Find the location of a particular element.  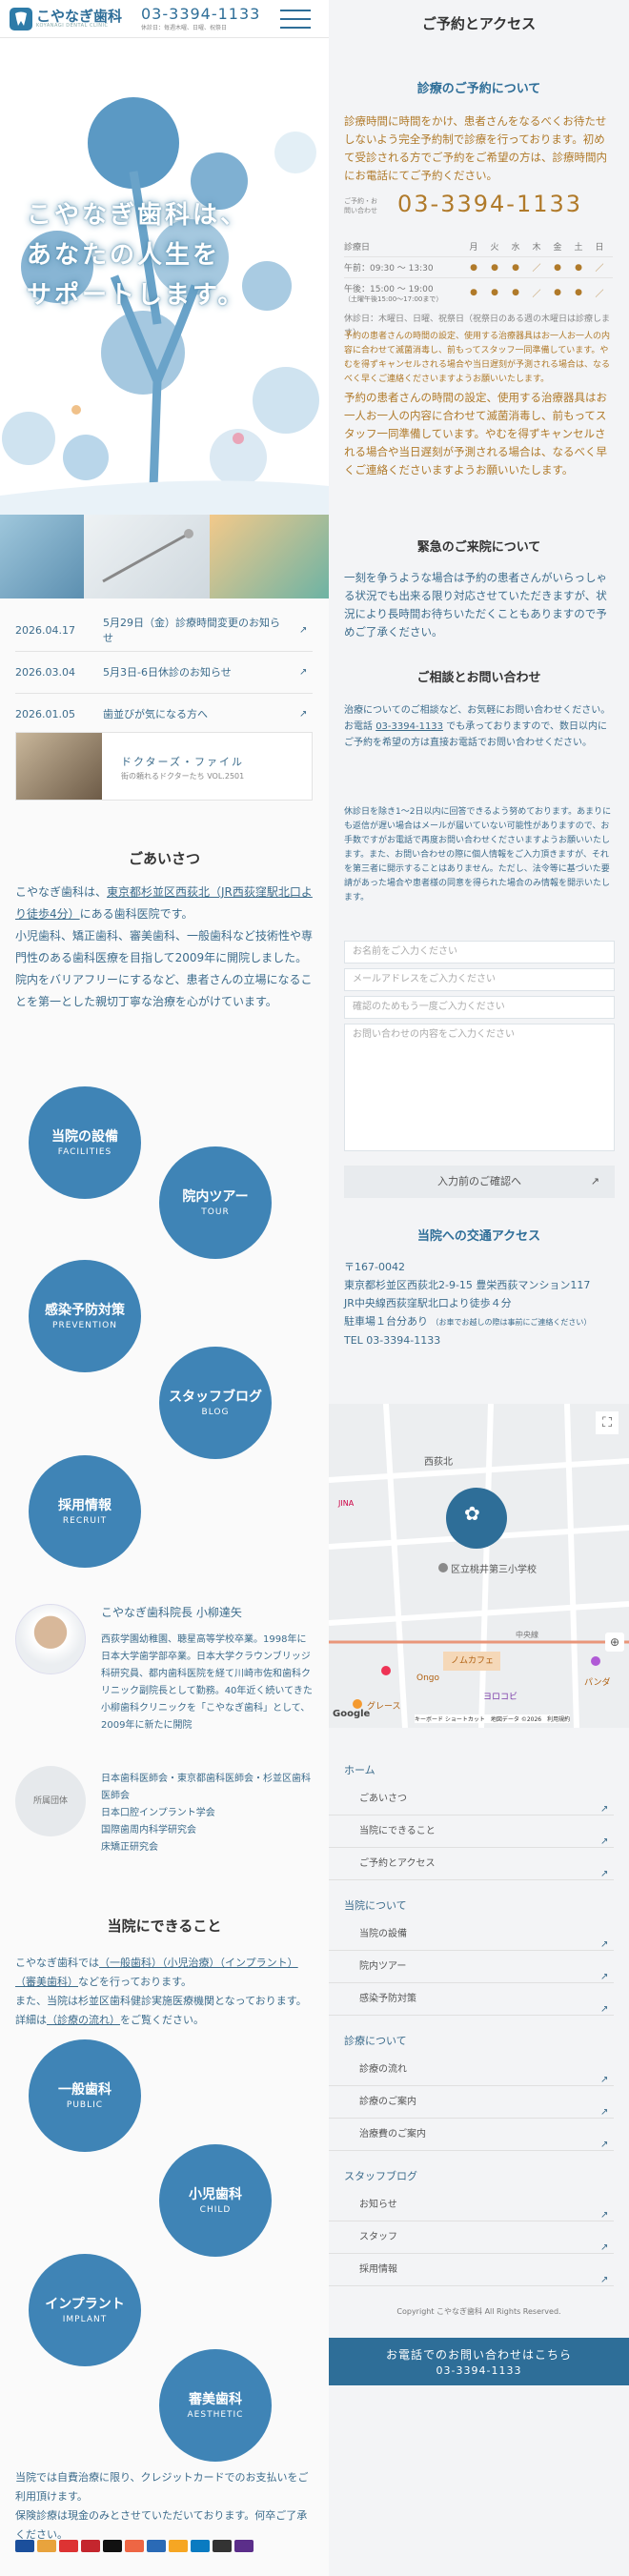

recruit-button: 採用情報 RECRUIT is located at coordinates (85, 1512).